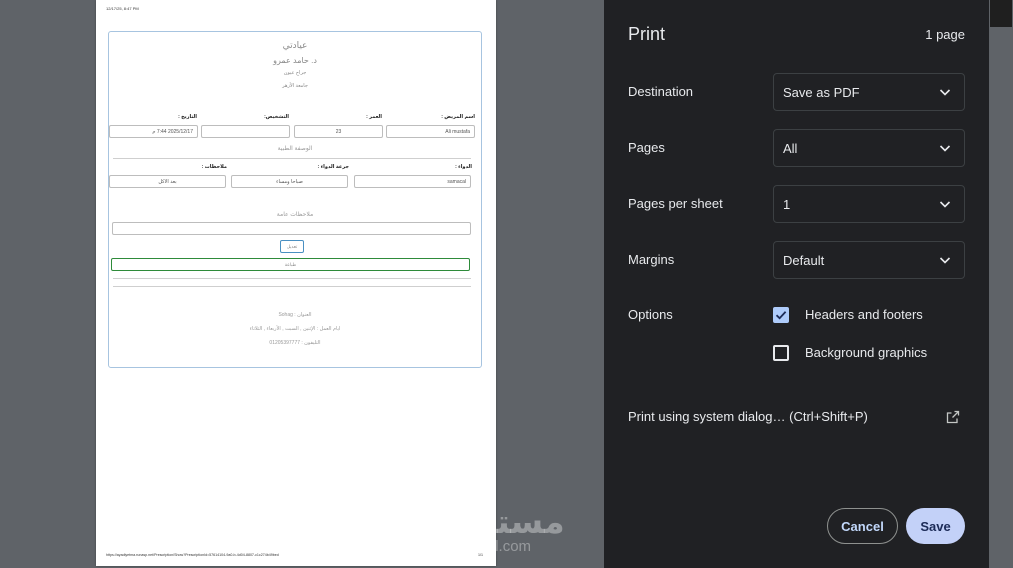 This screenshot has width=1013, height=568. I want to click on mostaql-watermark: مستقل mostaql.com, so click(505, 530).